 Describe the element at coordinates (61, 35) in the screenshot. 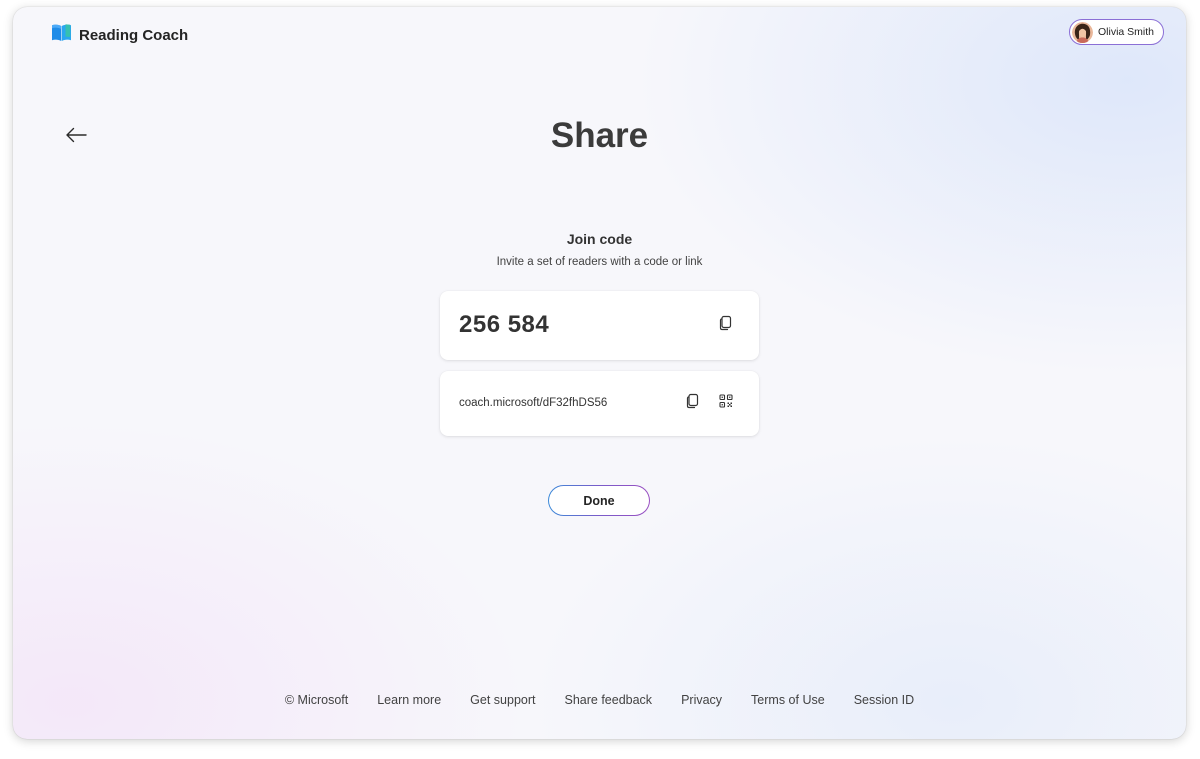

I see `book-icon` at that location.